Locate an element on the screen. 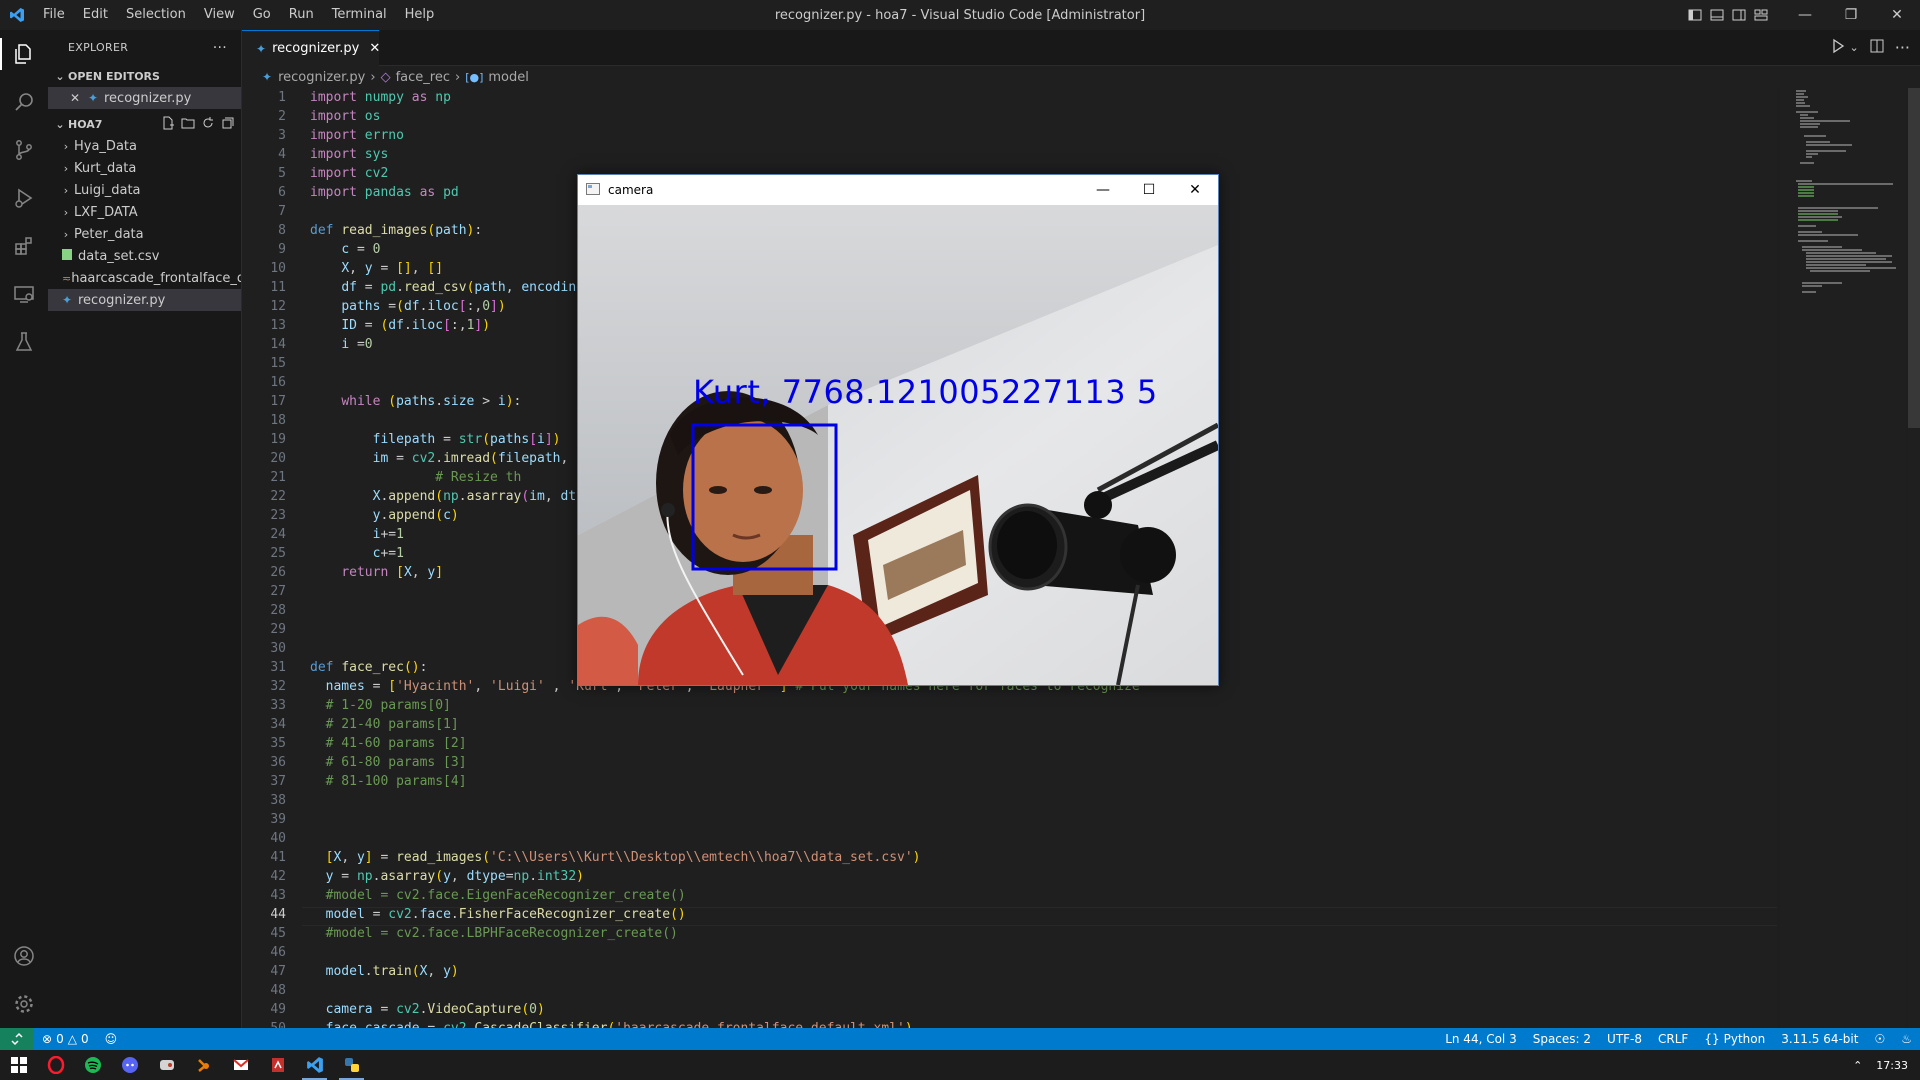 Image resolution: width=1920 pixels, height=1080 pixels. warning-icon: △ is located at coordinates (72, 1039).